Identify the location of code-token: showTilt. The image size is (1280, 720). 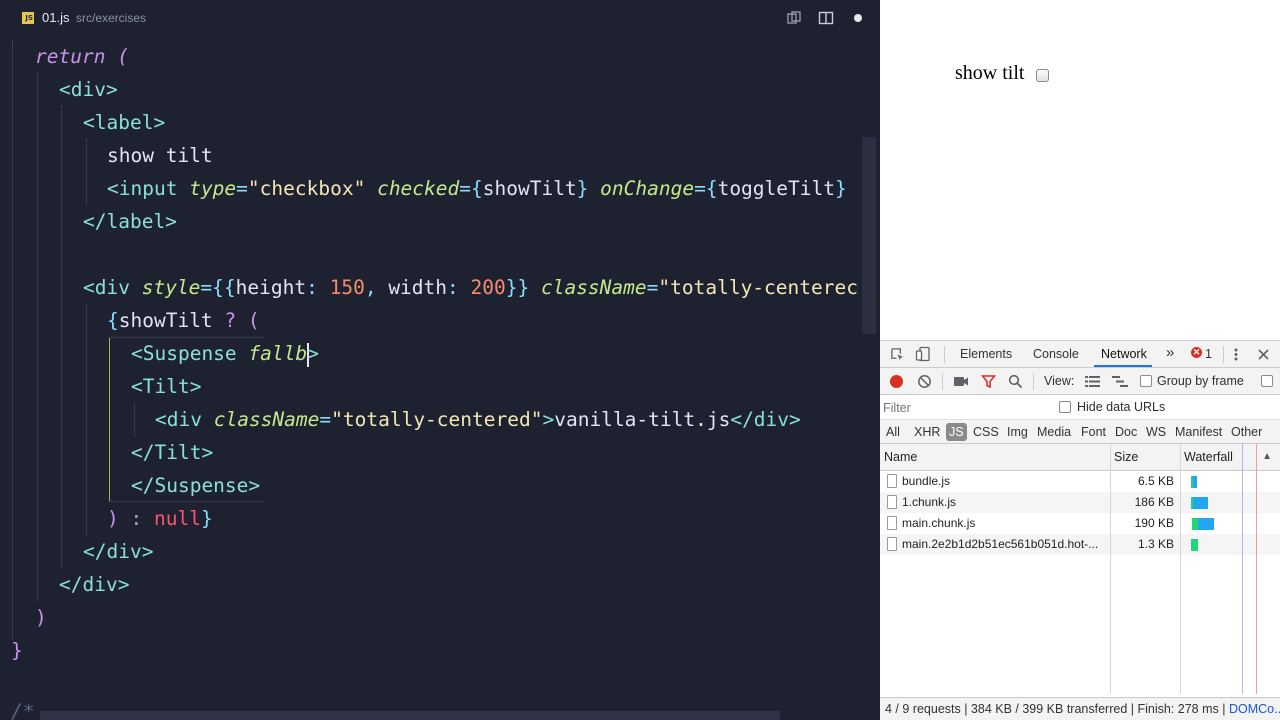
(529, 188).